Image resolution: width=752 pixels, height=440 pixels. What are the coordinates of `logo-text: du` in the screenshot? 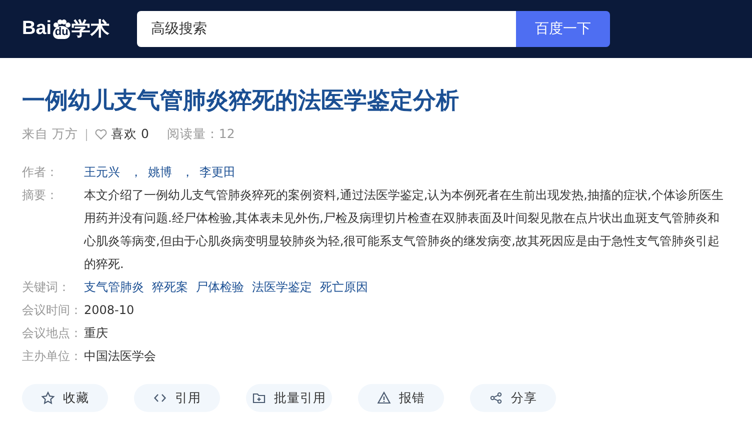 It's located at (61, 32).